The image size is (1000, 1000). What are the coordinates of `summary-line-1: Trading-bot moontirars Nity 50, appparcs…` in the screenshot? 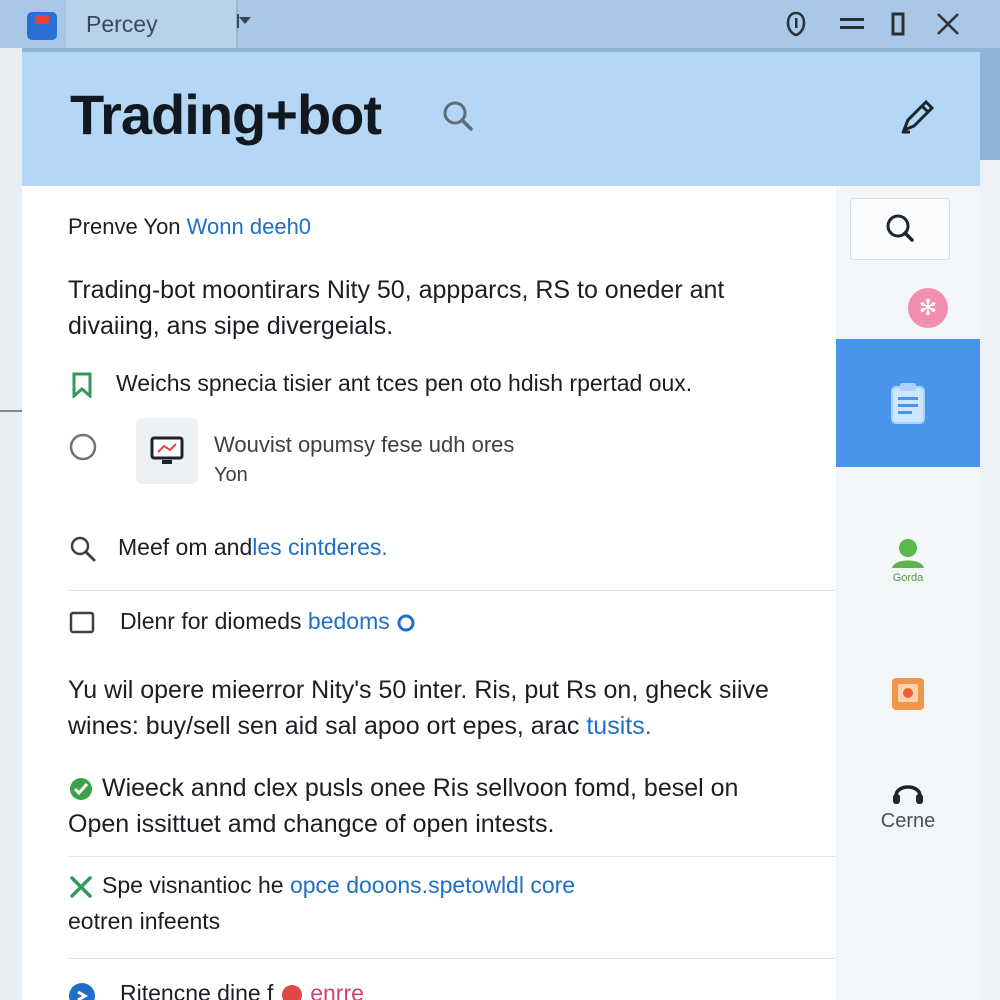 It's located at (396, 290).